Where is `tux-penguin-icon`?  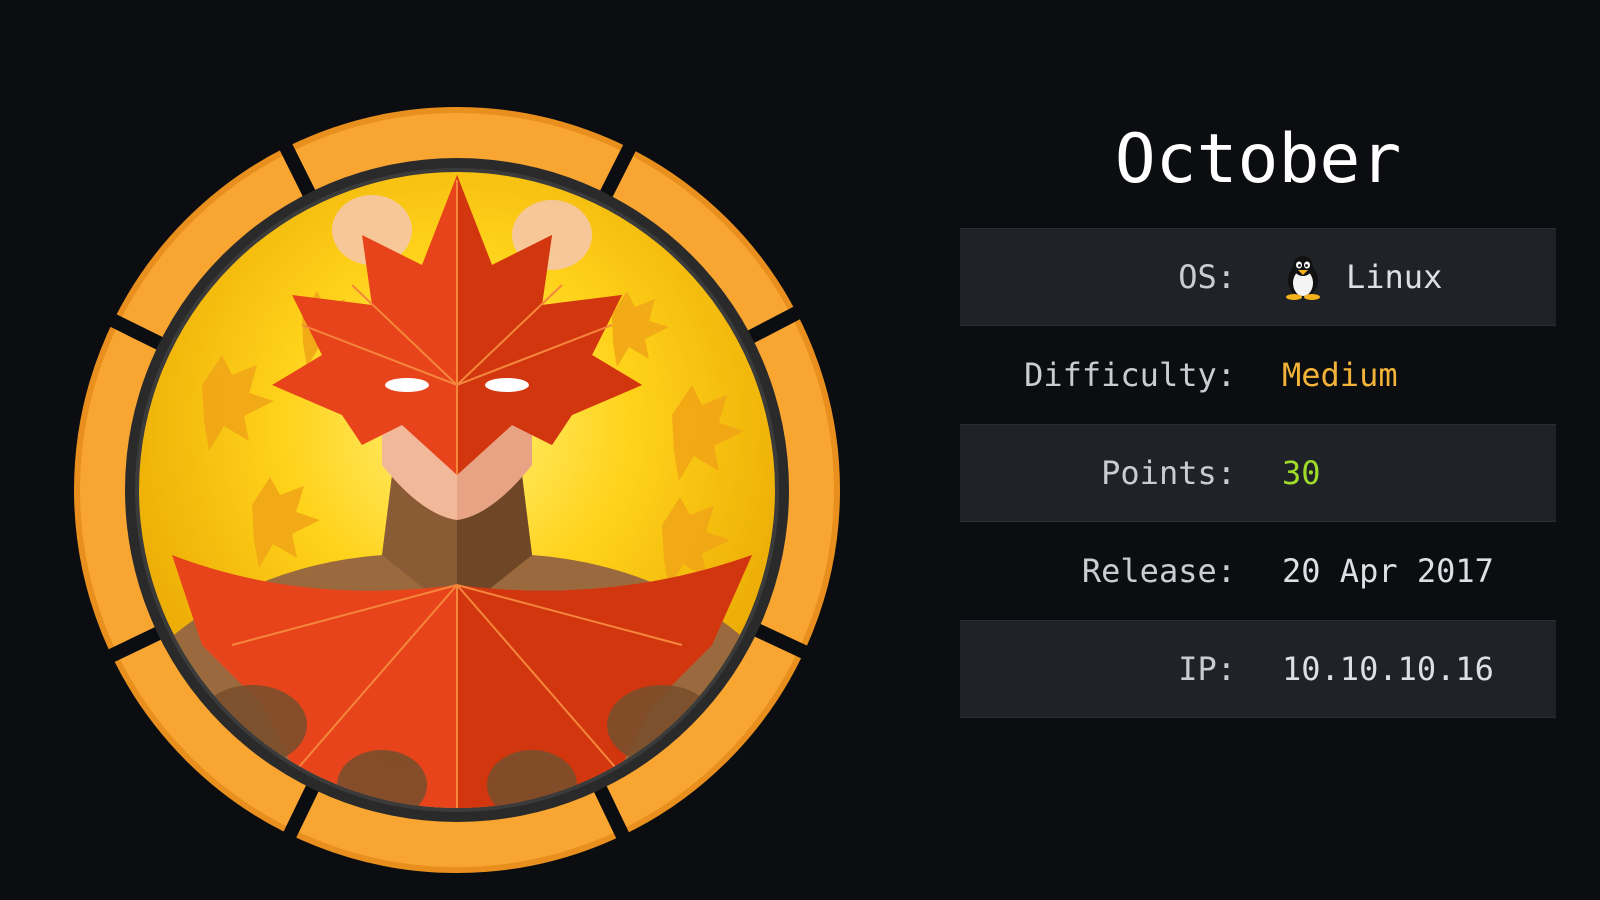
tux-penguin-icon is located at coordinates (1303, 277).